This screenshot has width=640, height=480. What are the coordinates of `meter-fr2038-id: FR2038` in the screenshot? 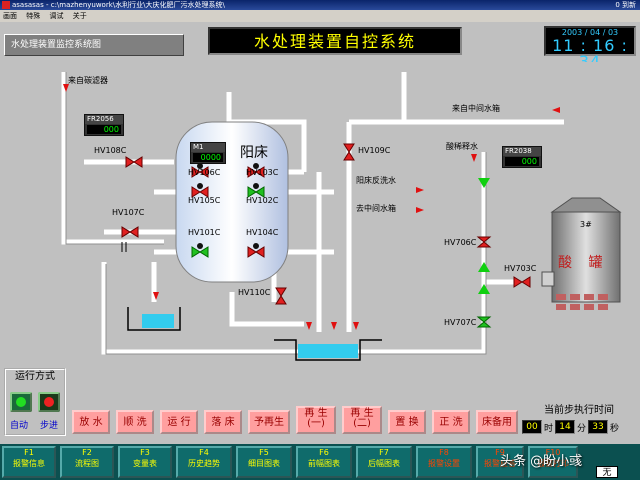 It's located at (522, 151).